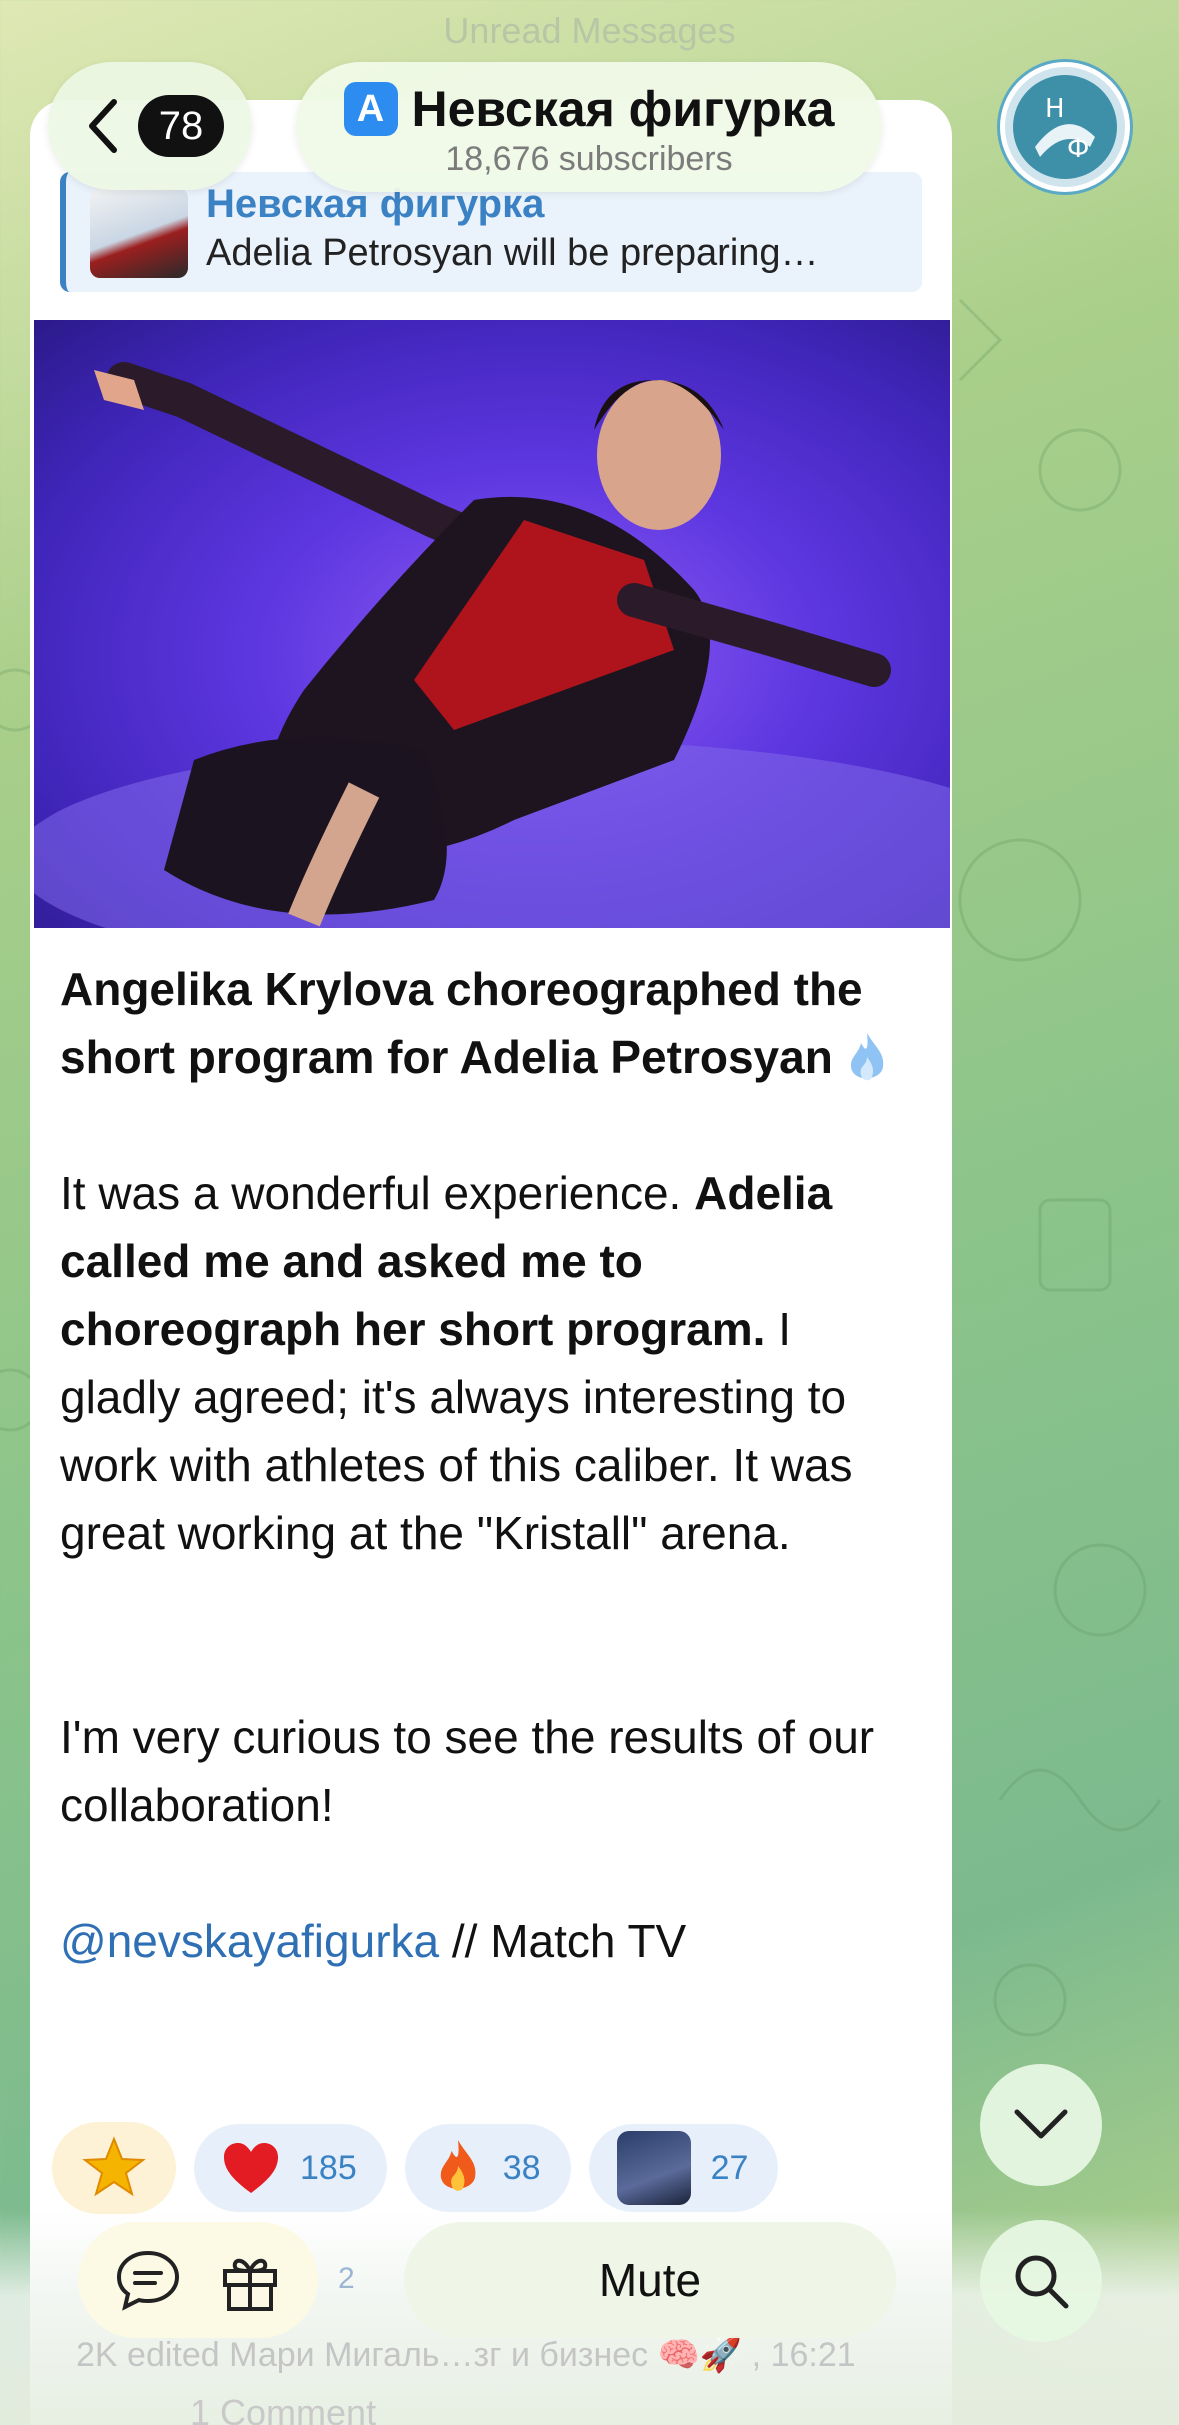  Describe the element at coordinates (181, 126) in the screenshot. I see `unread-badge: 78` at that location.